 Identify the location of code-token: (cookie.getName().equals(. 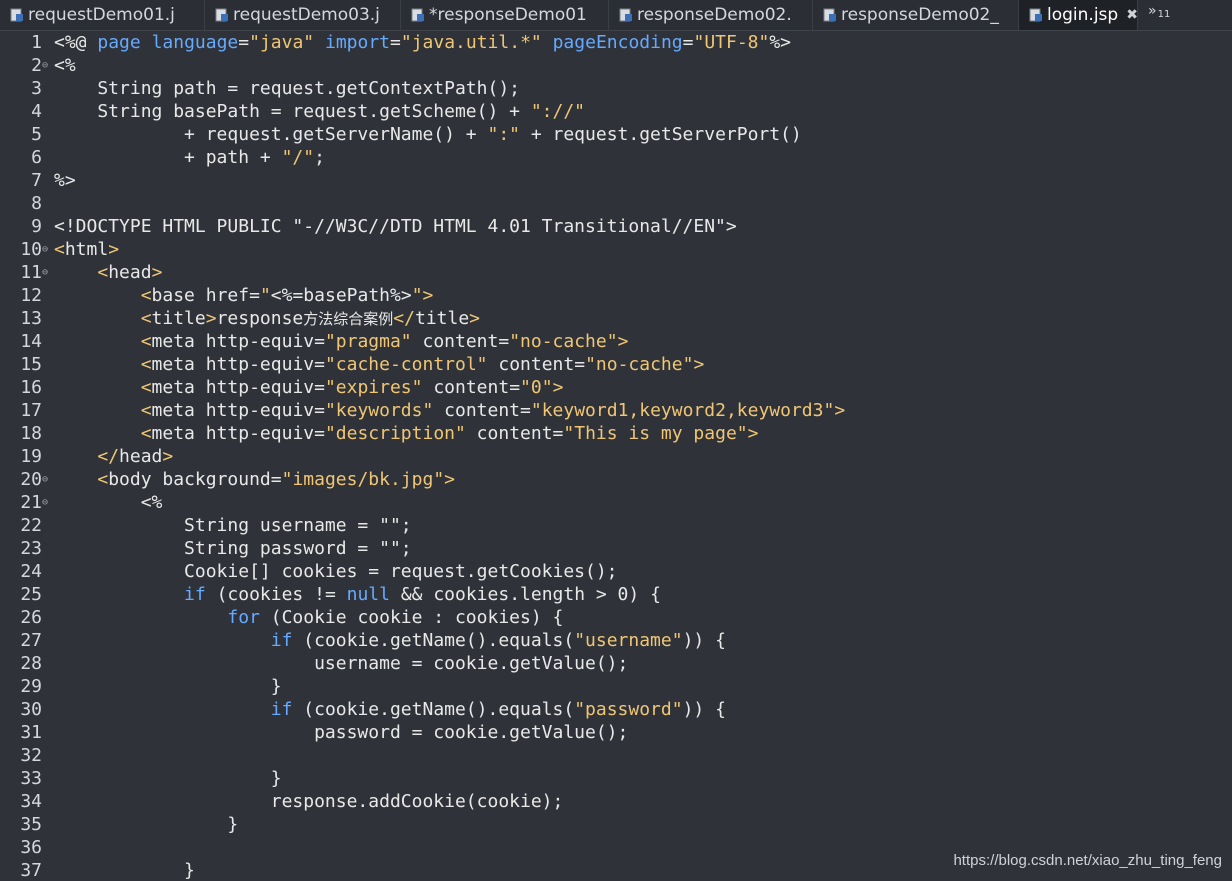
(433, 709).